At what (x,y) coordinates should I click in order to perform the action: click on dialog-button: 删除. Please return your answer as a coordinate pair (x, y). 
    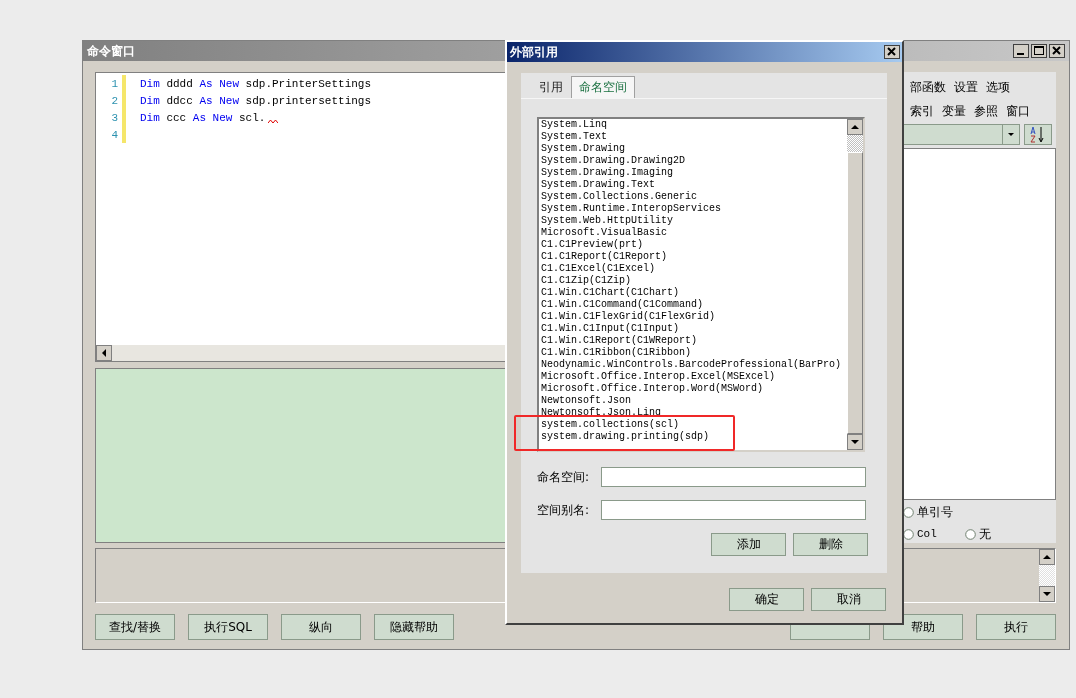
    Looking at the image, I should click on (830, 544).